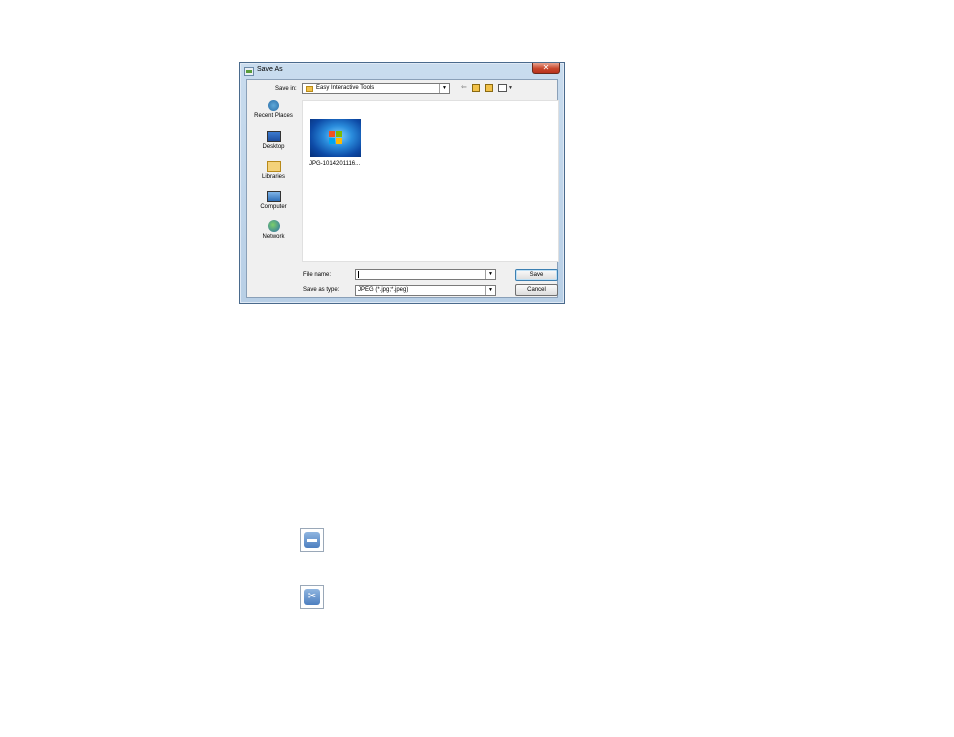  I want to click on place-recent-places: Recent Places, so click(273, 109).